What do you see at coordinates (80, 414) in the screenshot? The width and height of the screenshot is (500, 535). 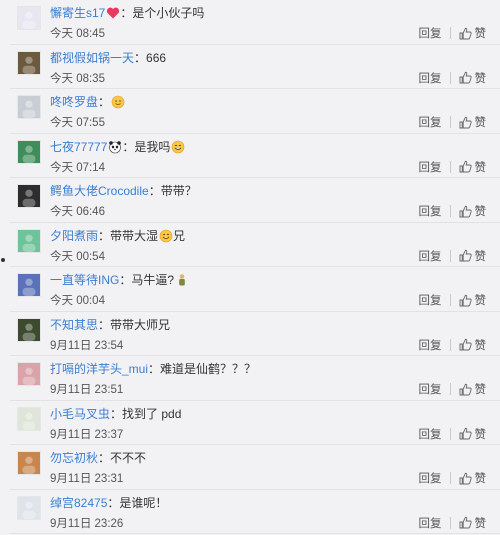 I see `comment-username: 小毛马叉虫` at bounding box center [80, 414].